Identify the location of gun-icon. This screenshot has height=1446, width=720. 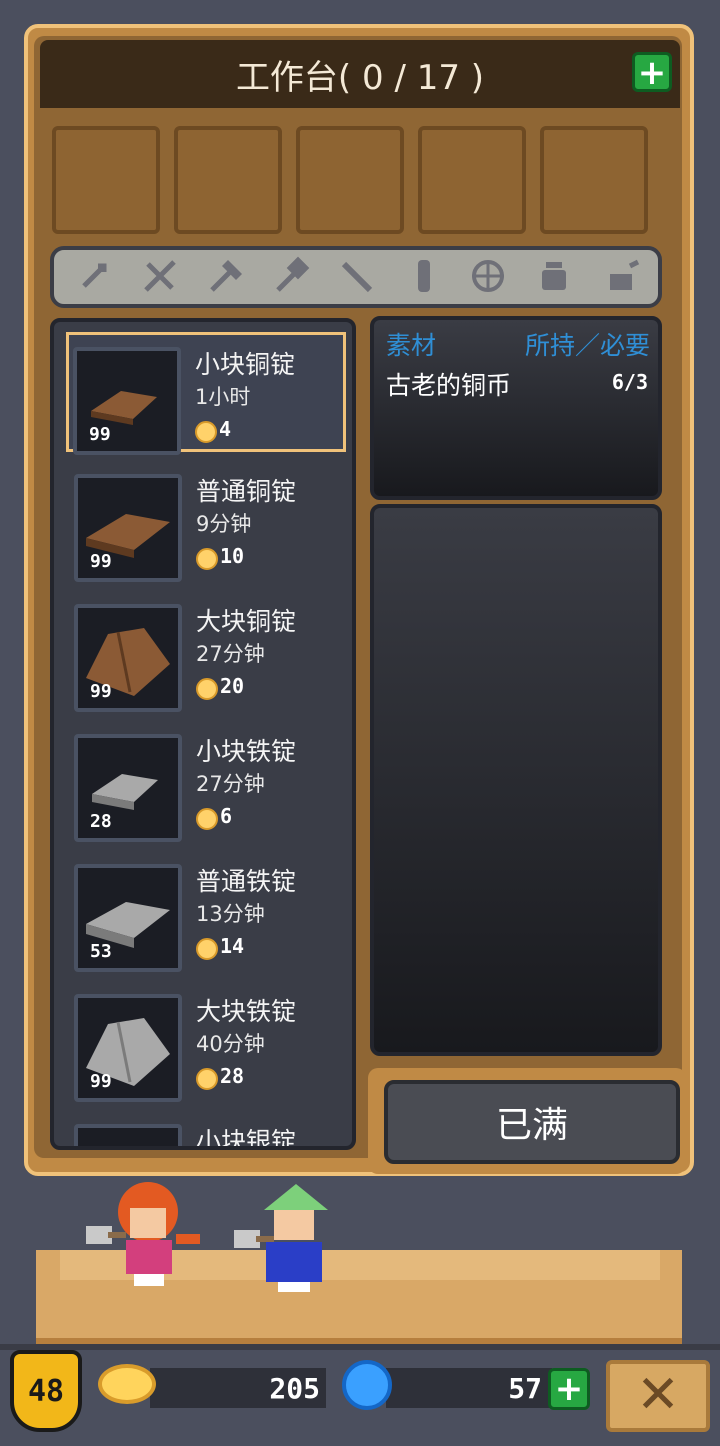
(424, 276).